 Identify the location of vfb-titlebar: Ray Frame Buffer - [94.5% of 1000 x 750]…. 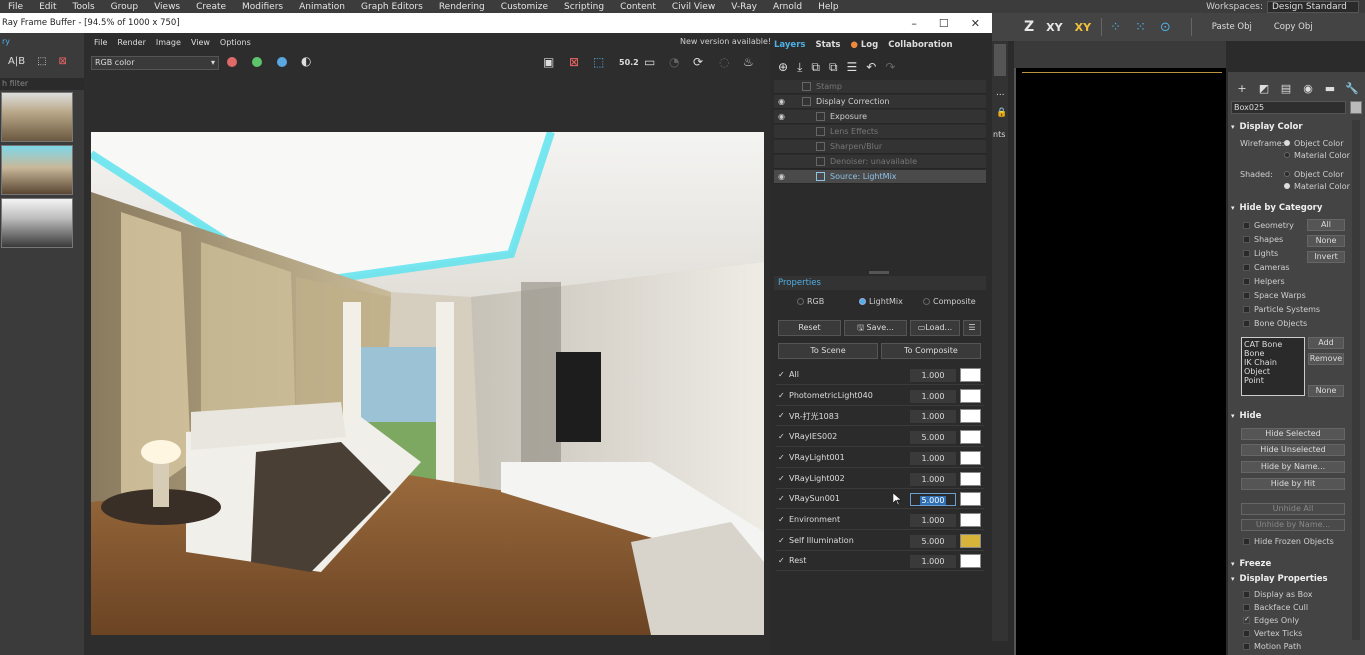
(496, 23).